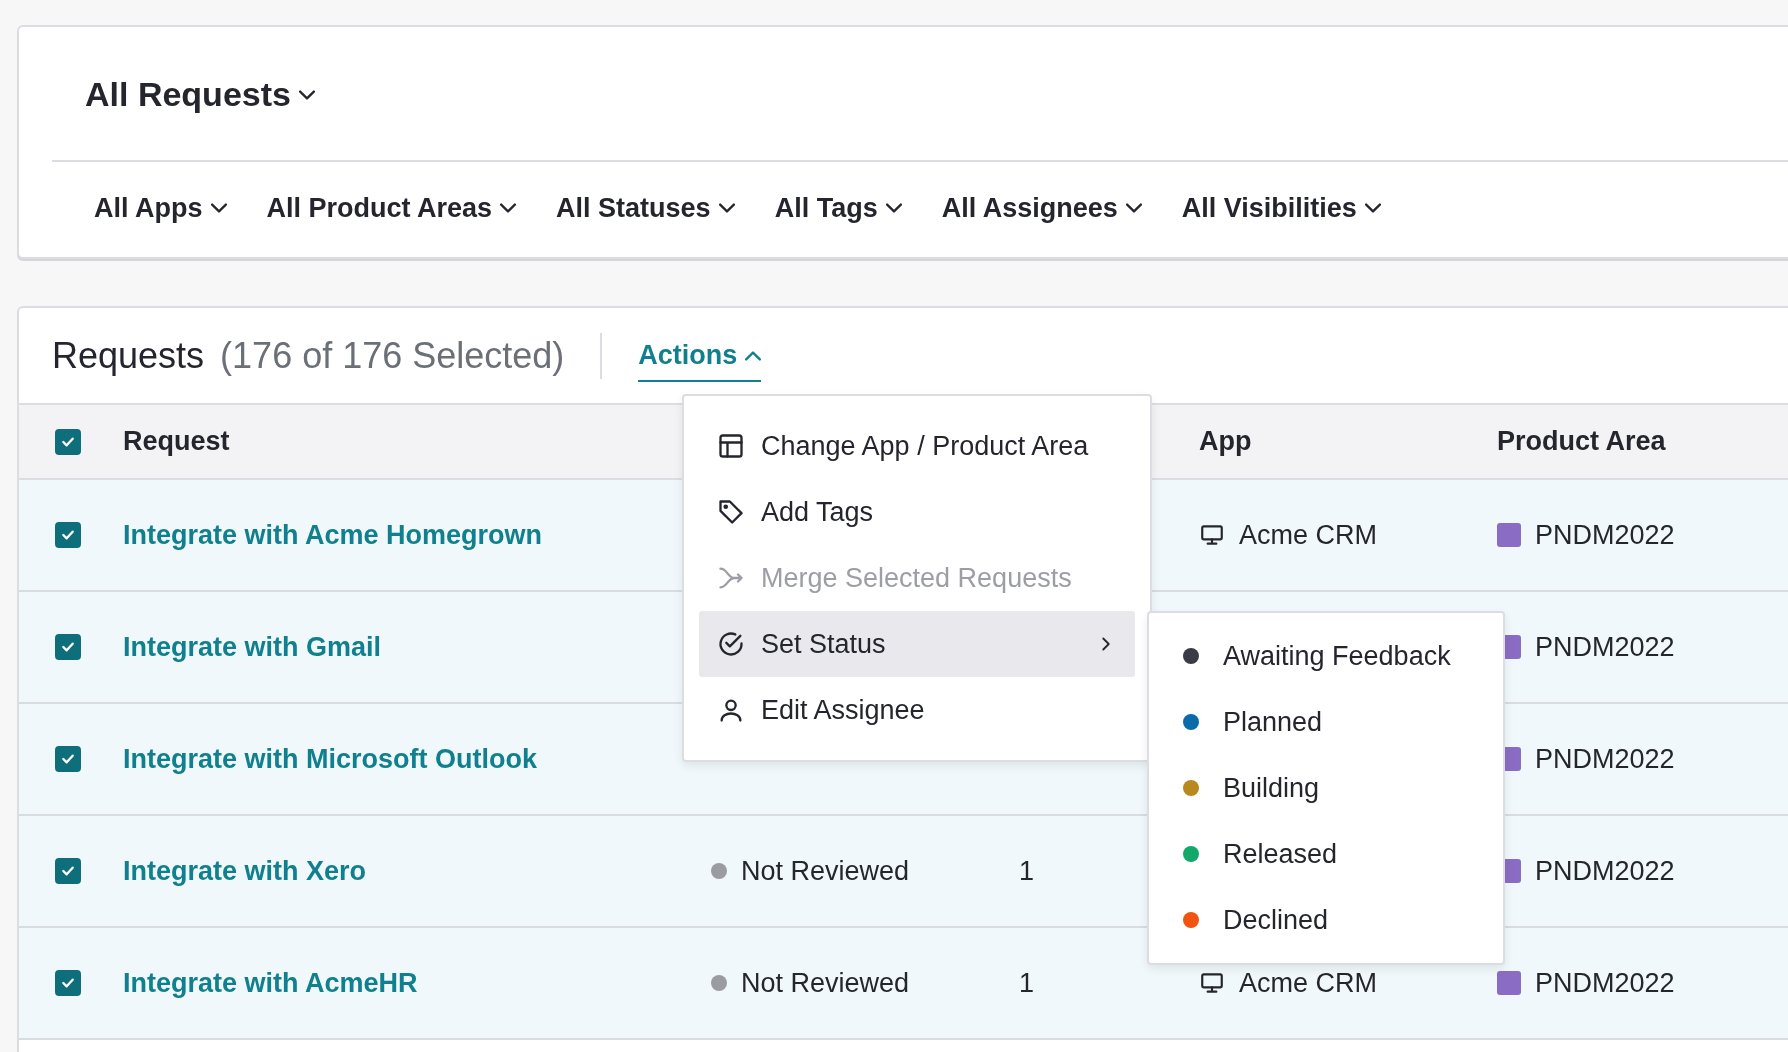 The image size is (1788, 1052). What do you see at coordinates (392, 355) in the screenshot?
I see `selection-count: (176 of 176 Selected)` at bounding box center [392, 355].